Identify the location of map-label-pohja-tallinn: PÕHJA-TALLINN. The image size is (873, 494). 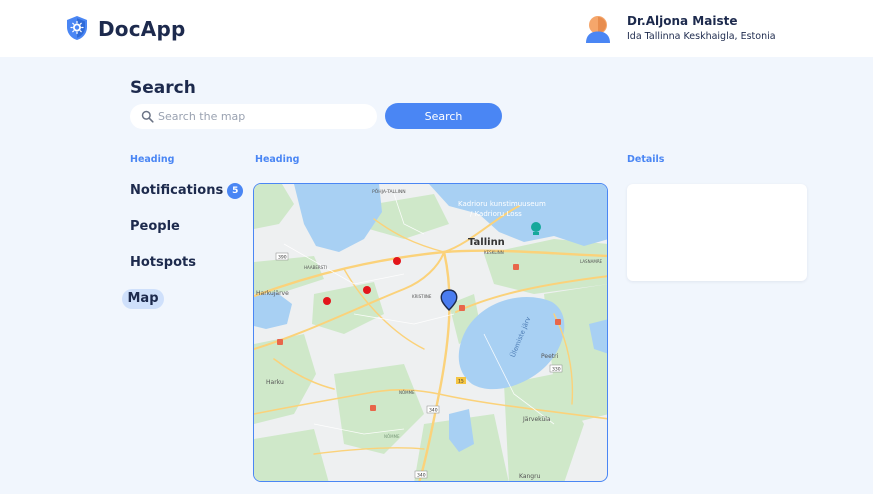
(389, 191).